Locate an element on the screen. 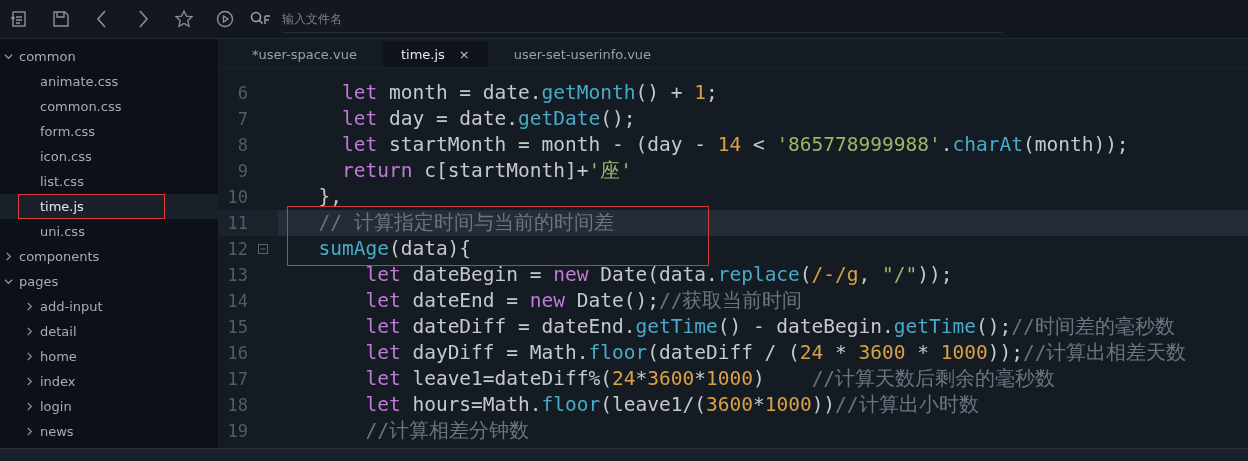  code-line: }, is located at coordinates (330, 197).